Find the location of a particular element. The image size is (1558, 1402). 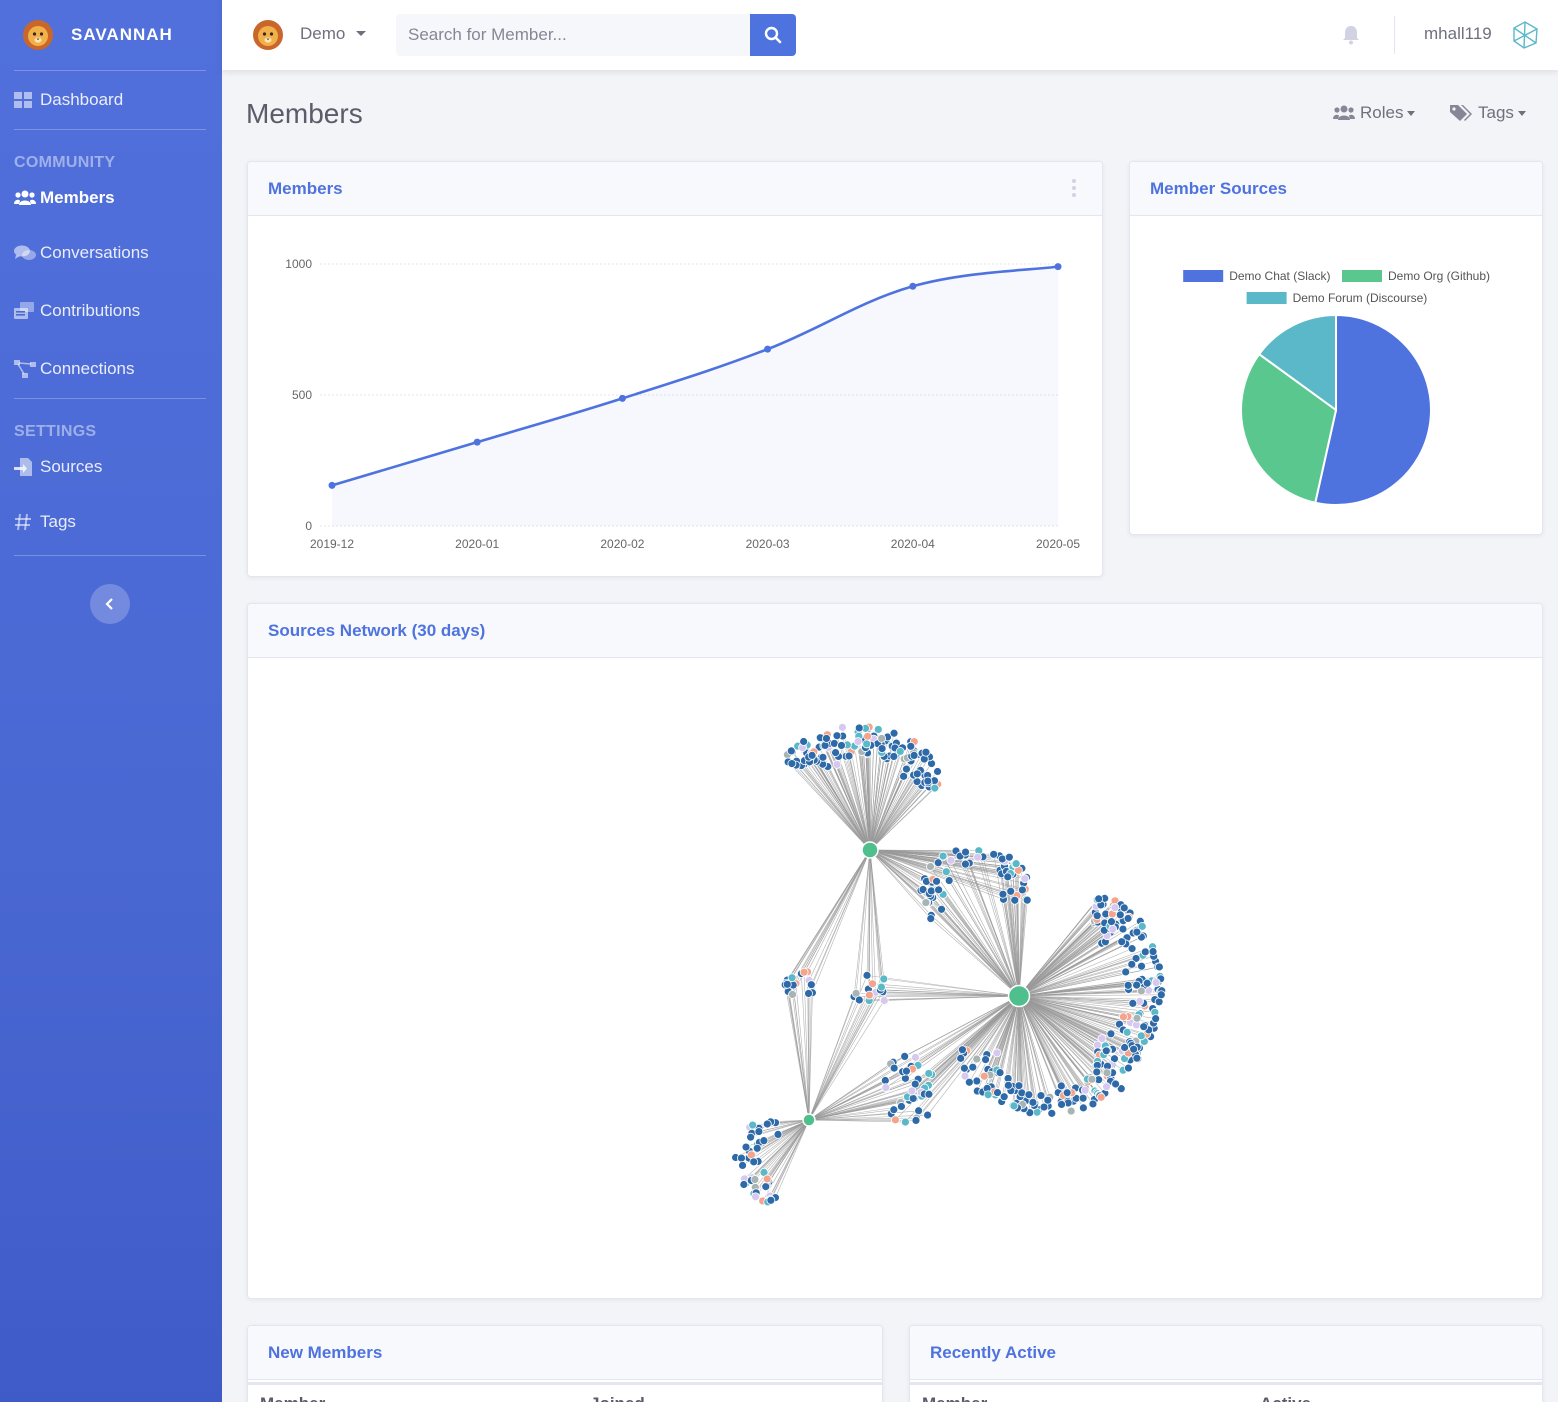

org-logo-icon is located at coordinates (268, 35).